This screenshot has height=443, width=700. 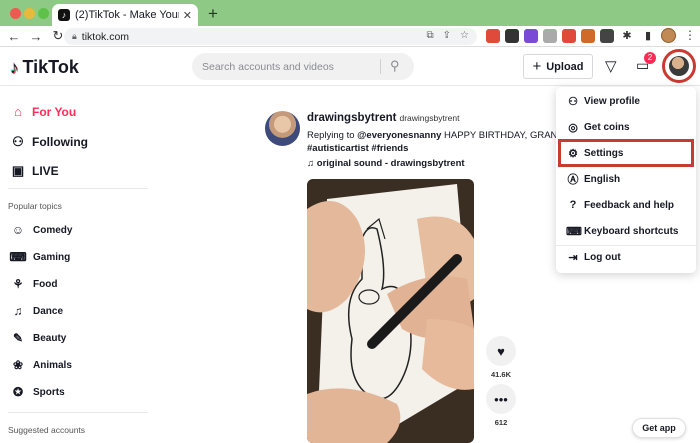 What do you see at coordinates (33, 284) in the screenshot?
I see `topic-food: ⚘ Food` at bounding box center [33, 284].